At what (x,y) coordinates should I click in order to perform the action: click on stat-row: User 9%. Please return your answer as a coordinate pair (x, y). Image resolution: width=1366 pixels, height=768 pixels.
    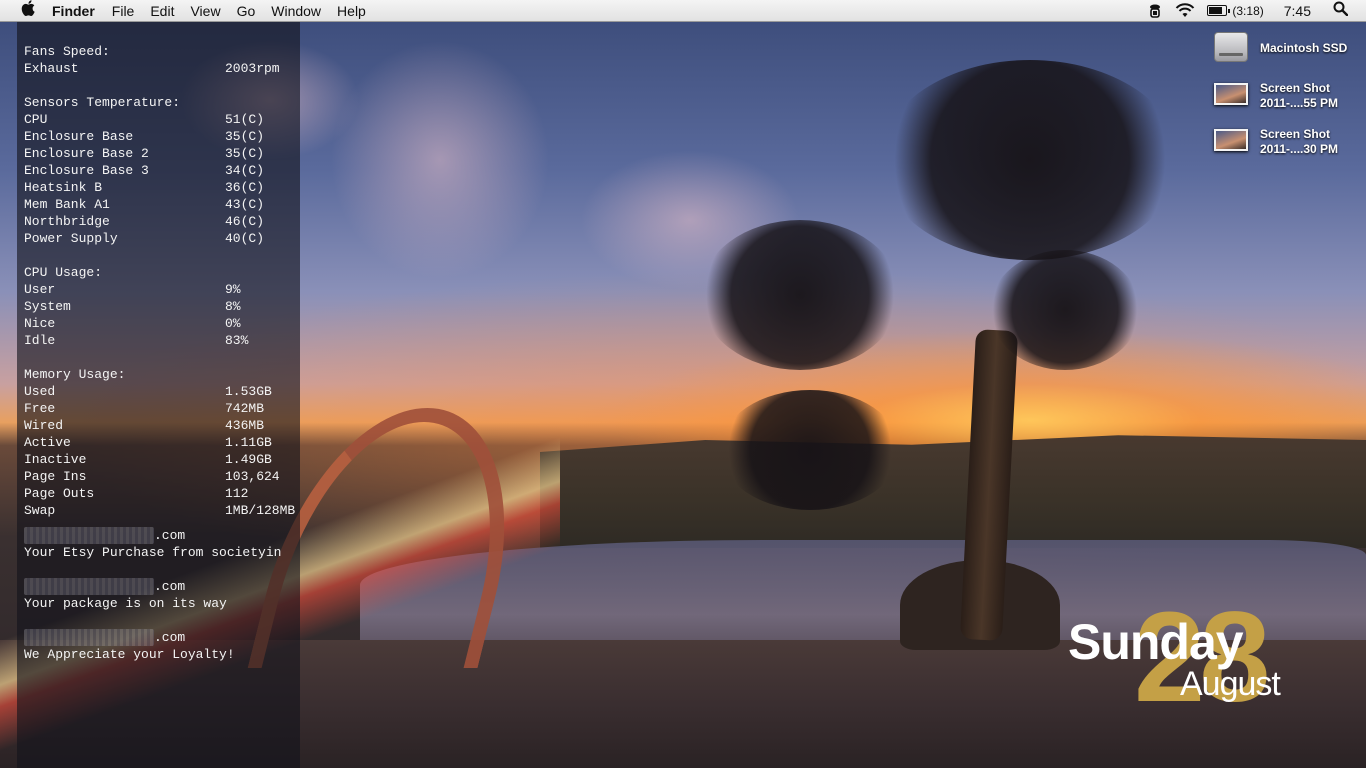
    Looking at the image, I should click on (159, 289).